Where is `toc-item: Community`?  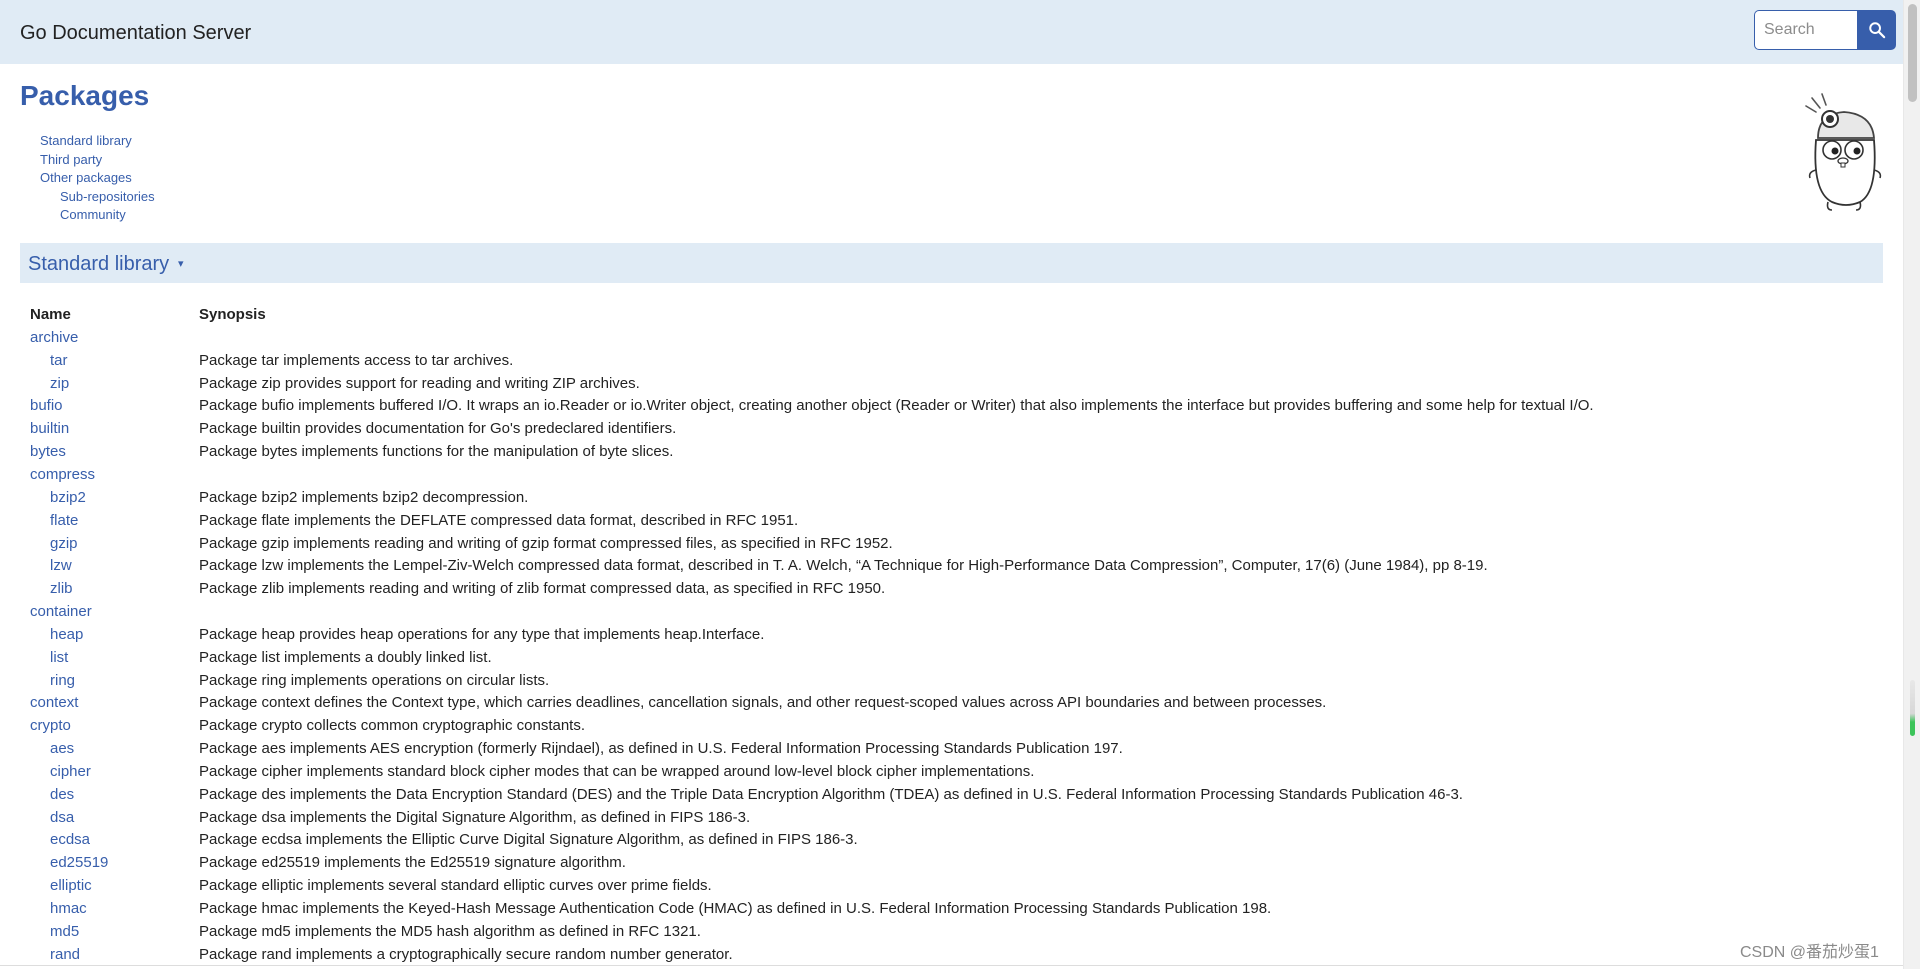
toc-item: Community is located at coordinates (97, 215).